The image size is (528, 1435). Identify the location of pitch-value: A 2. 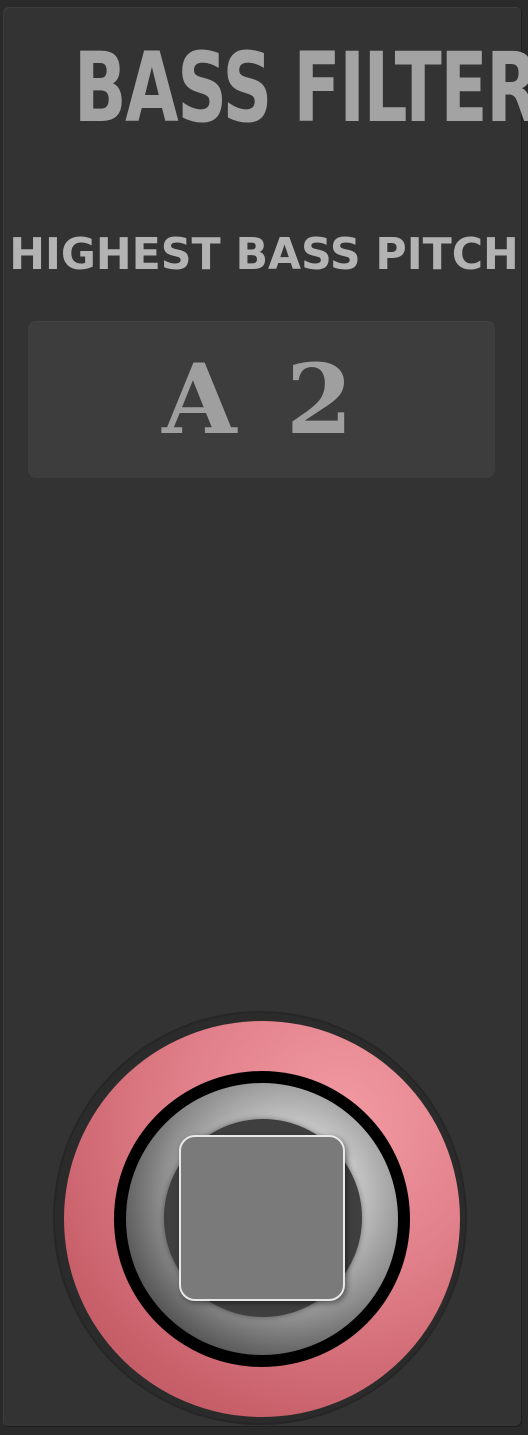
(261, 399).